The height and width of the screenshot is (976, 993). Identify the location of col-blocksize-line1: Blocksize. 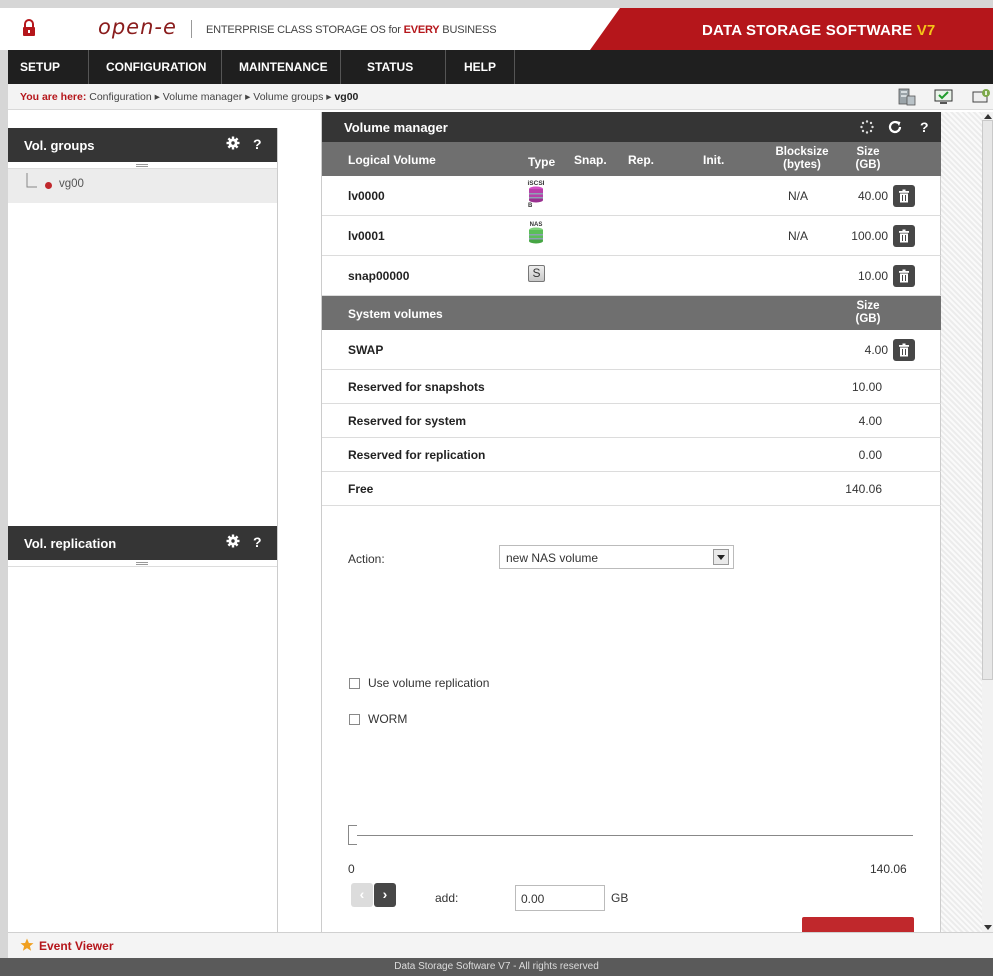
(802, 152).